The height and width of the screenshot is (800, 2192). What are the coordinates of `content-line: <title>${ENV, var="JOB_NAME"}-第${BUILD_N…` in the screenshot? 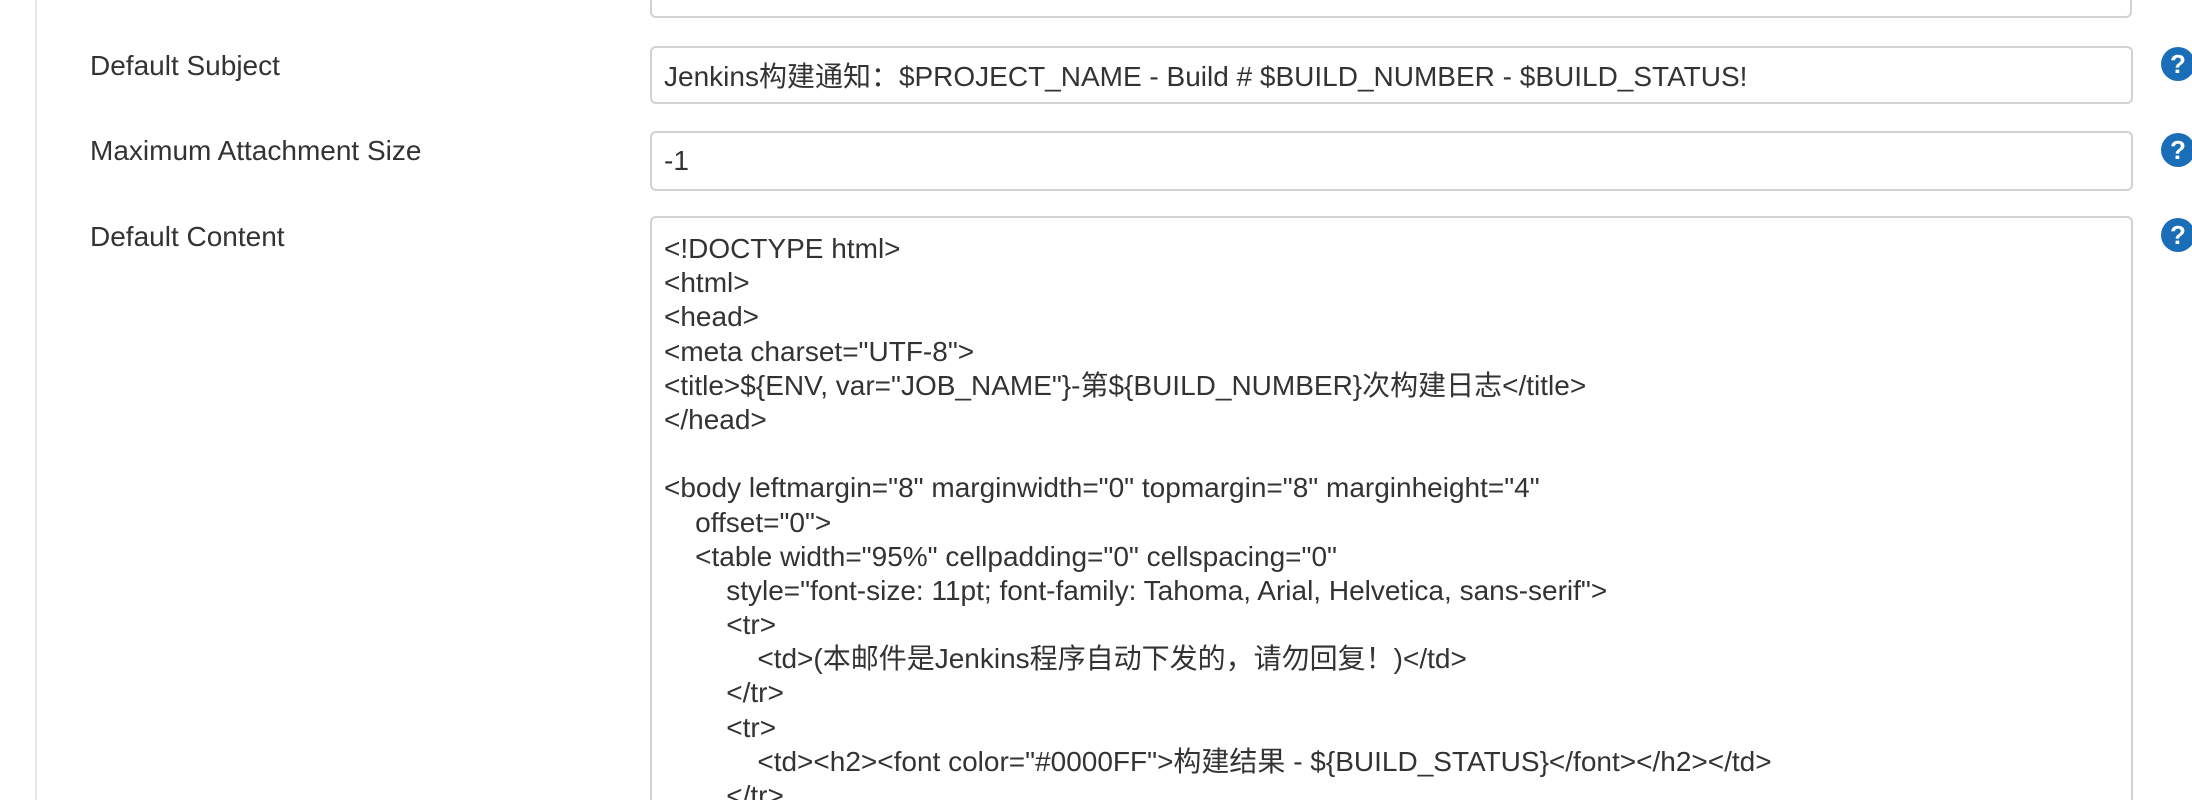 It's located at (1125, 385).